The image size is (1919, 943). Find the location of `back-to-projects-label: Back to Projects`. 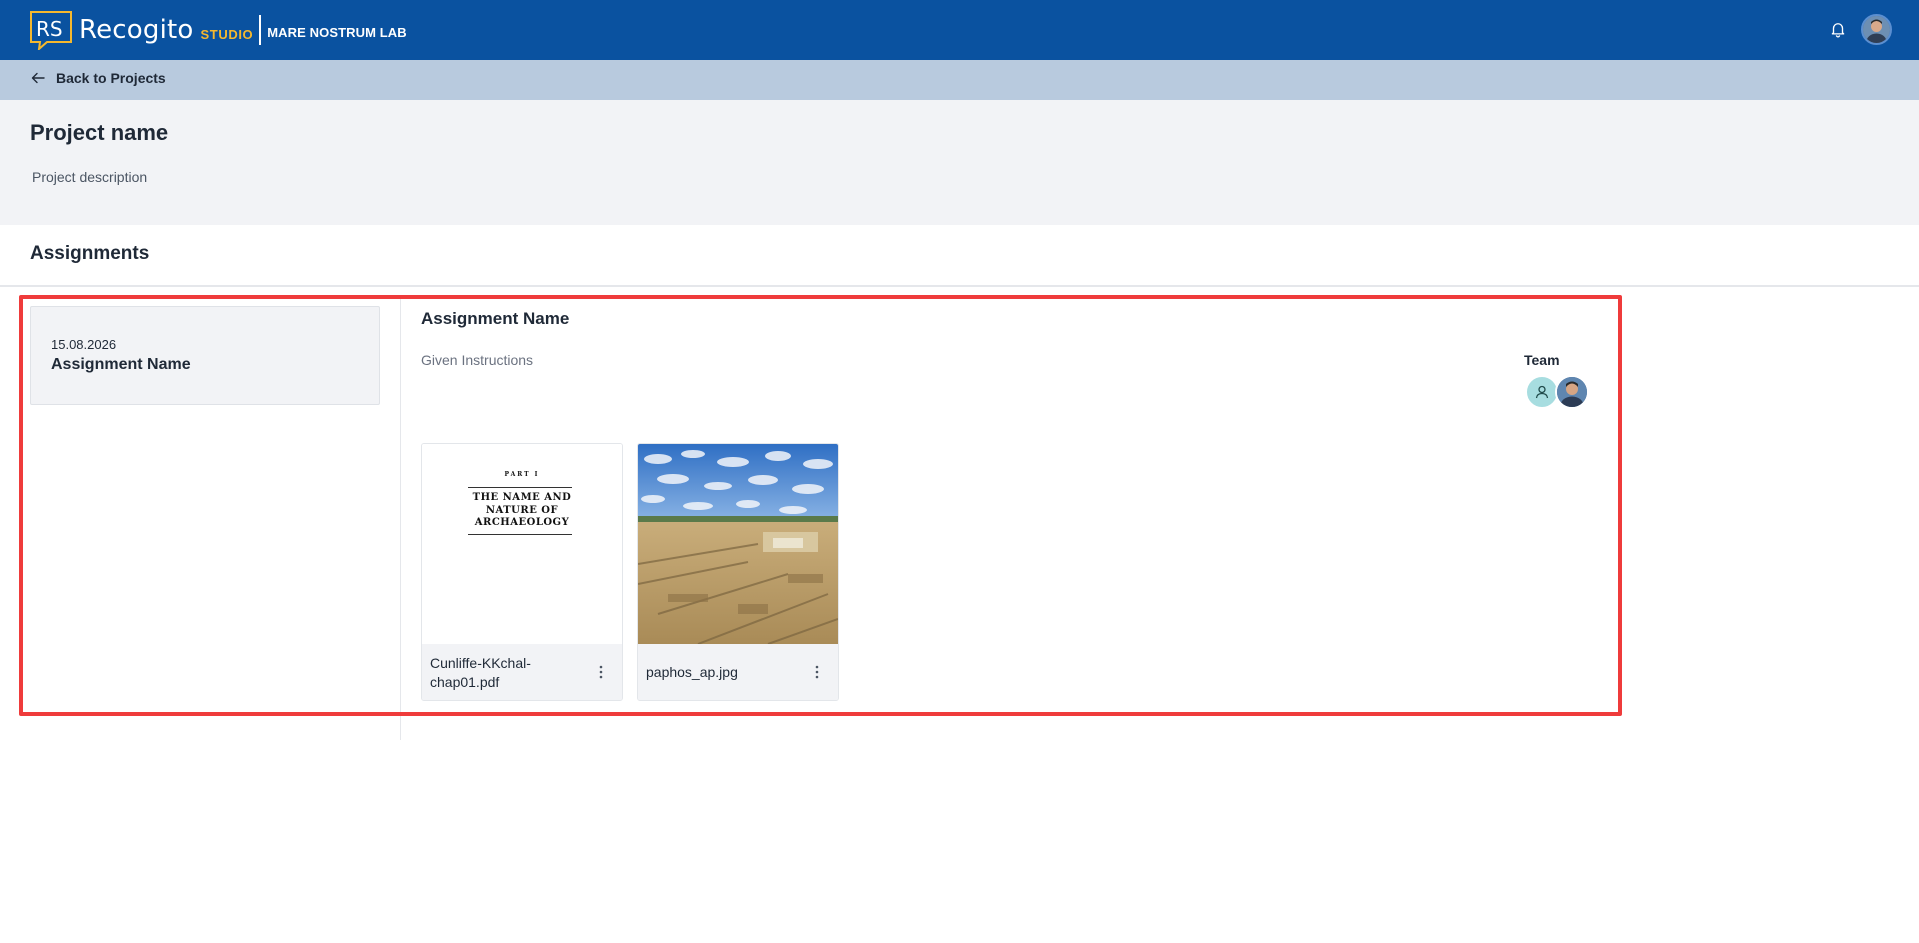

back-to-projects-label: Back to Projects is located at coordinates (111, 78).